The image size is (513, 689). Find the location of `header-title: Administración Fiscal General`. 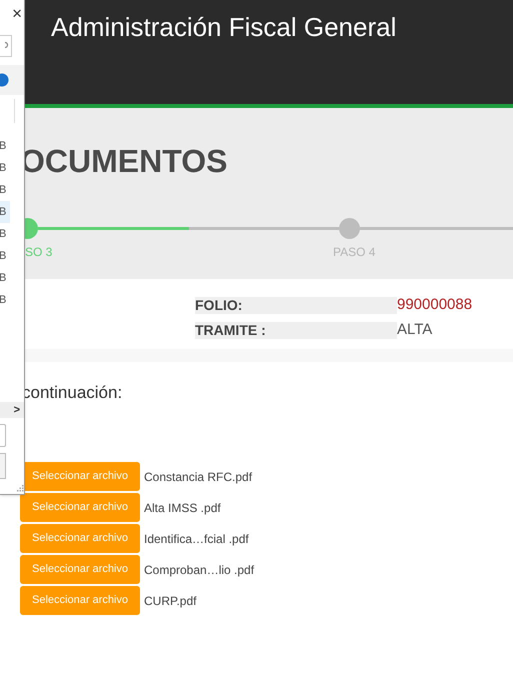

header-title: Administración Fiscal General is located at coordinates (223, 27).